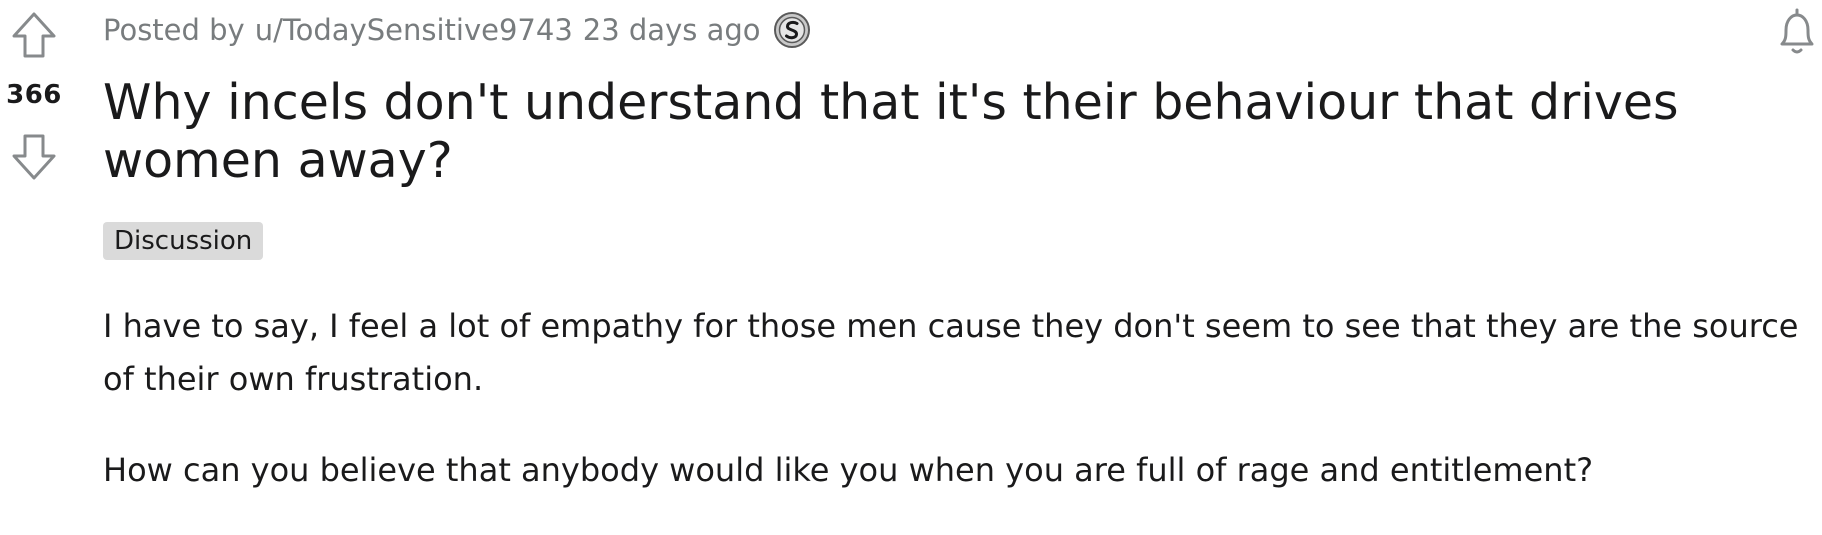  I want to click on posted-by-prefix: Posted by, so click(174, 30).